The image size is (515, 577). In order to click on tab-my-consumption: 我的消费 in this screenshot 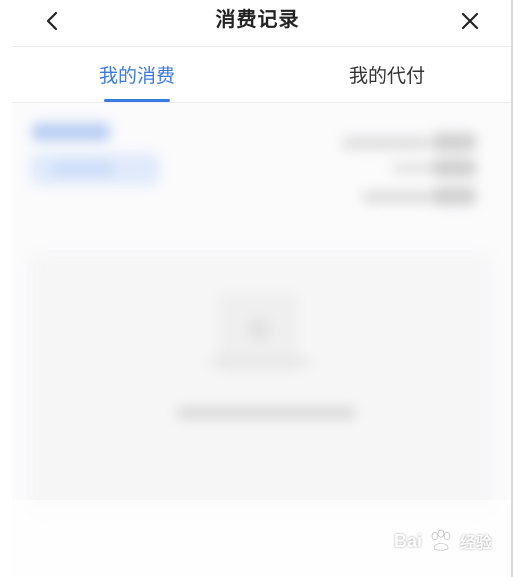, I will do `click(137, 74)`.